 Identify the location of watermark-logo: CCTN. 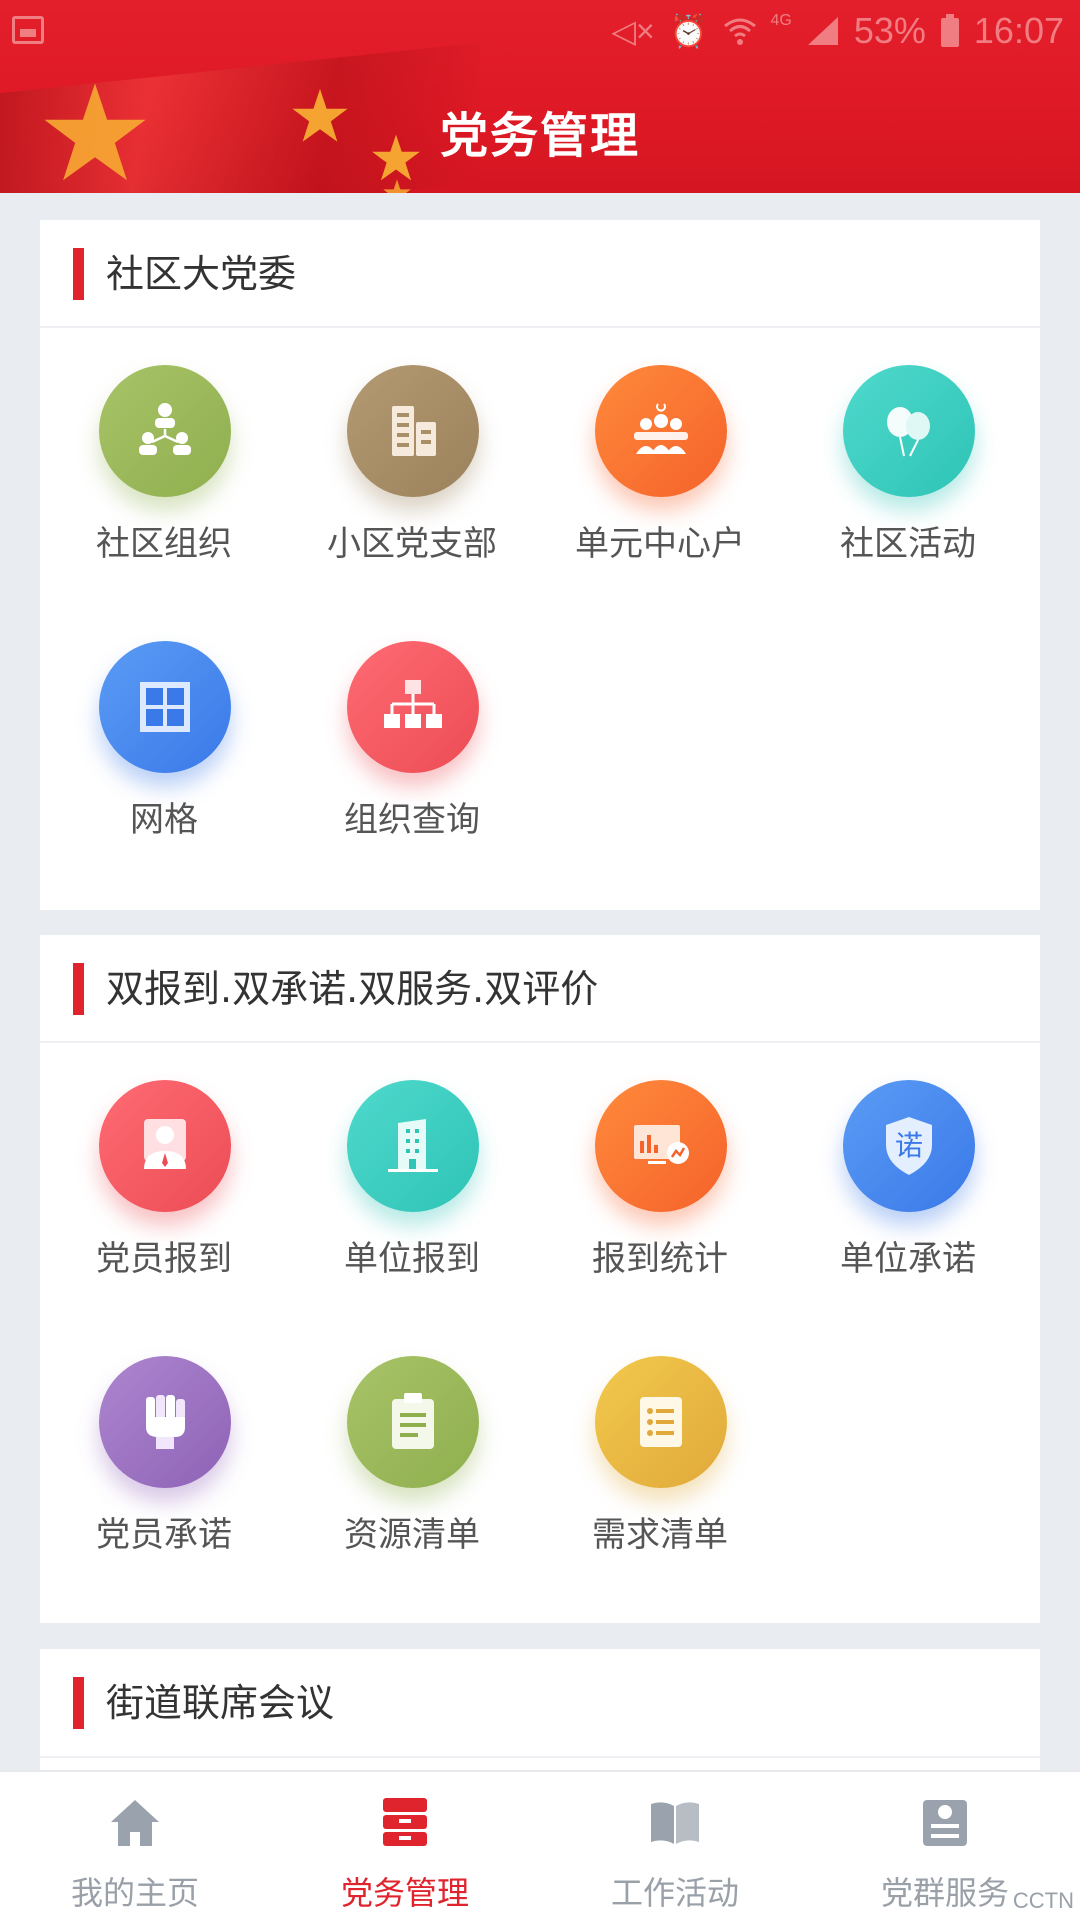
(1043, 1900).